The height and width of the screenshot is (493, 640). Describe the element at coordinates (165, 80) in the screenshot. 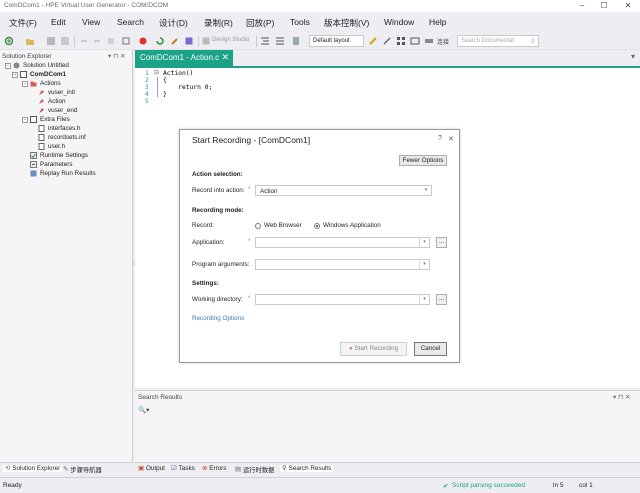

I see `code-line: {` at that location.